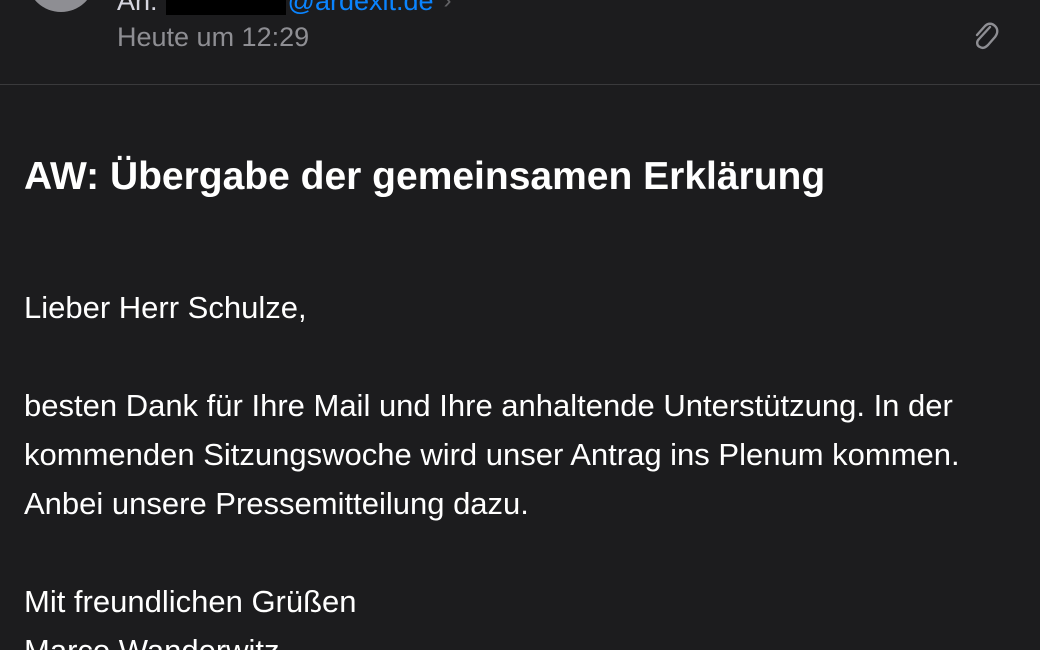 The image size is (1040, 650). Describe the element at coordinates (165, 307) in the screenshot. I see `email-greeting: Lieber Herr Schulze,` at that location.